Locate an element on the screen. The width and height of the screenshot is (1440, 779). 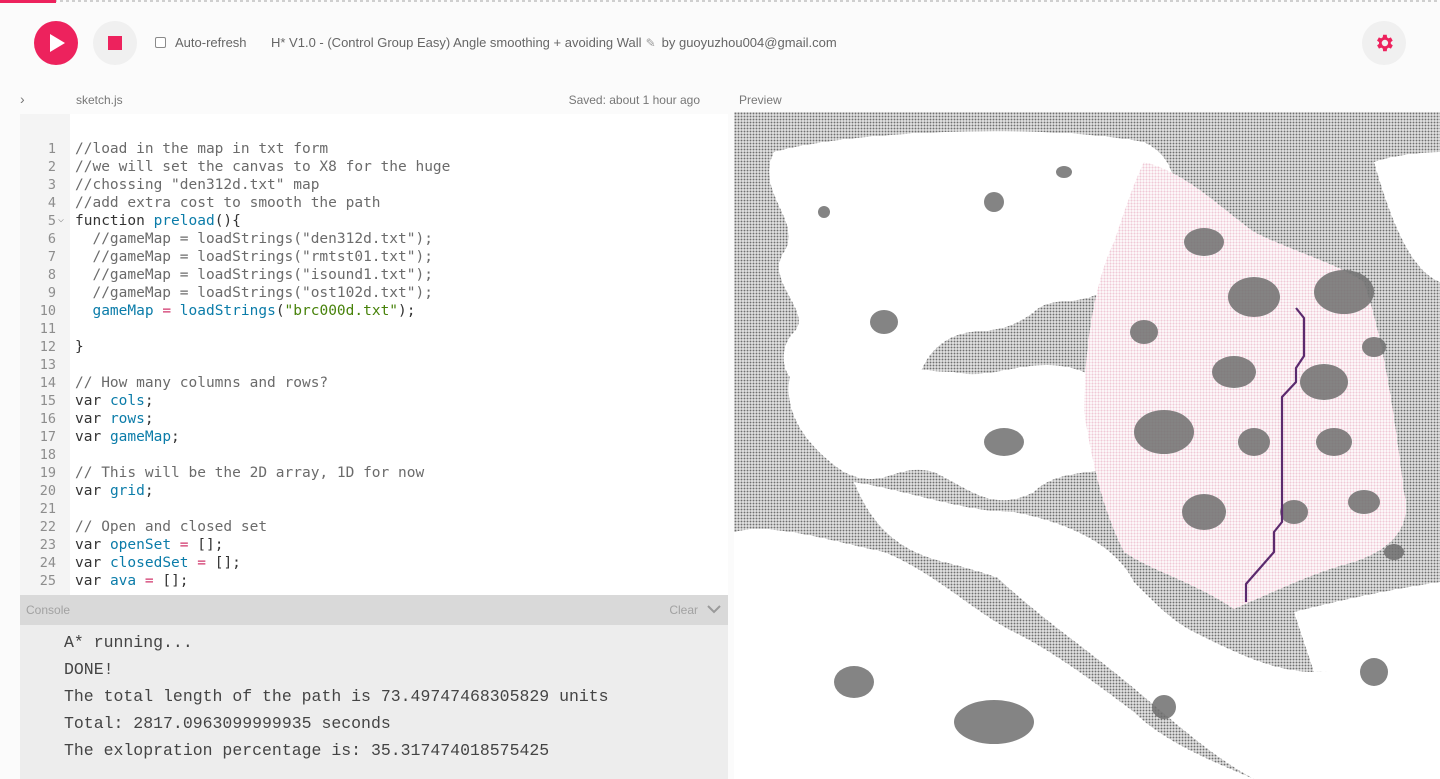
file-name: sketch.js is located at coordinates (99, 100).